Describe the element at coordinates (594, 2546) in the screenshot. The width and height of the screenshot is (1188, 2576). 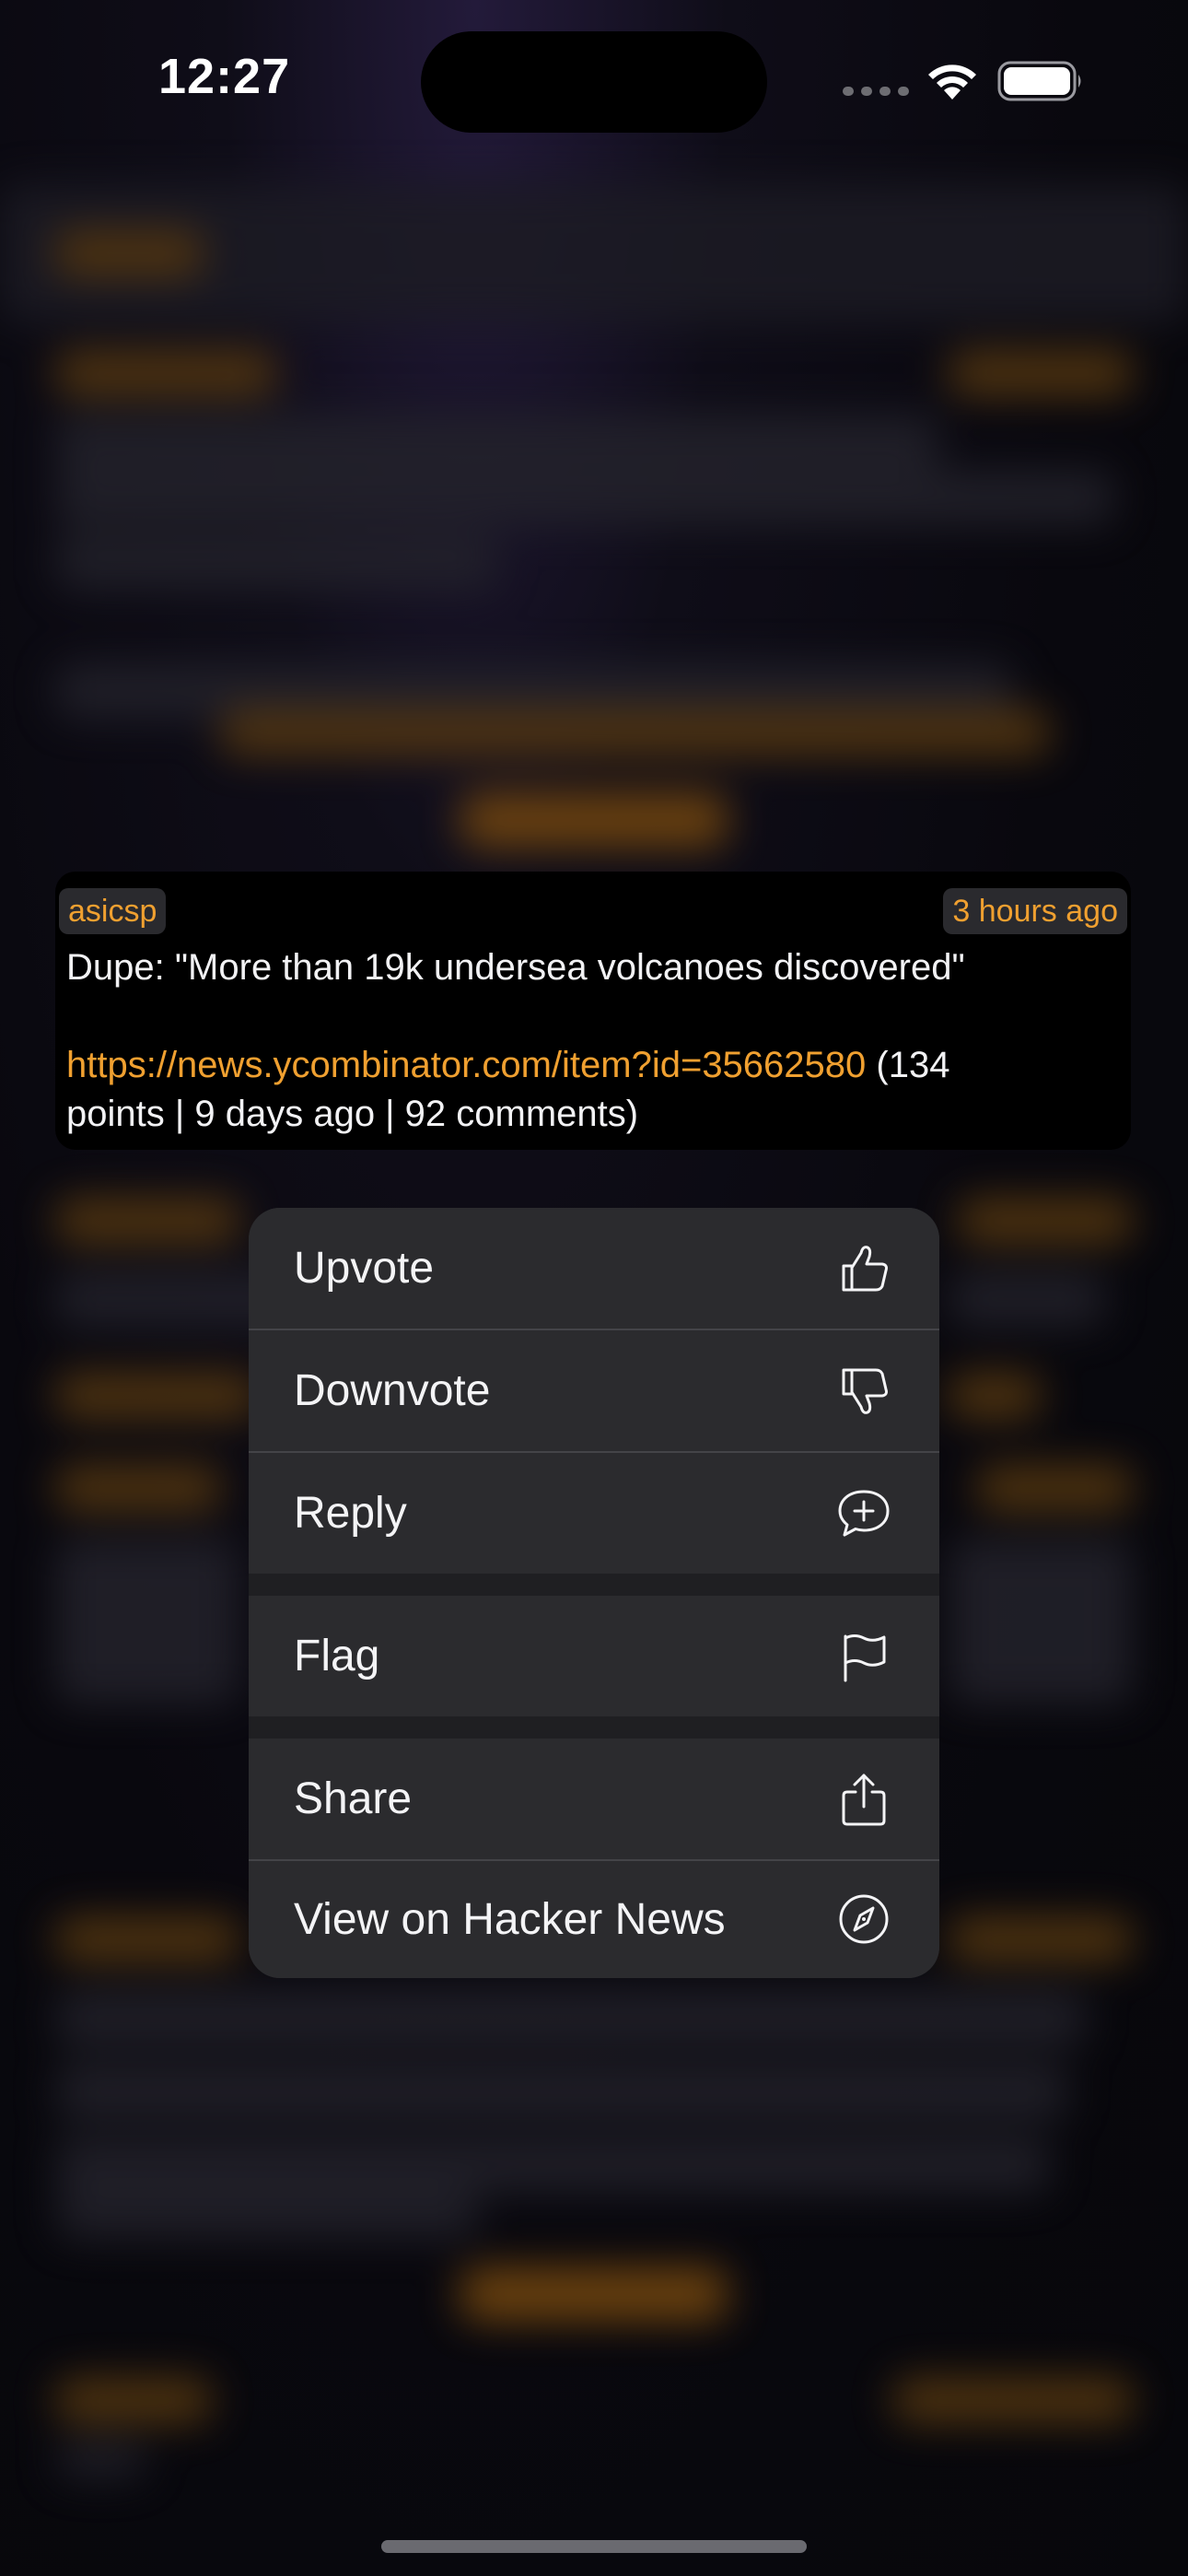
I see `home-indicator` at that location.